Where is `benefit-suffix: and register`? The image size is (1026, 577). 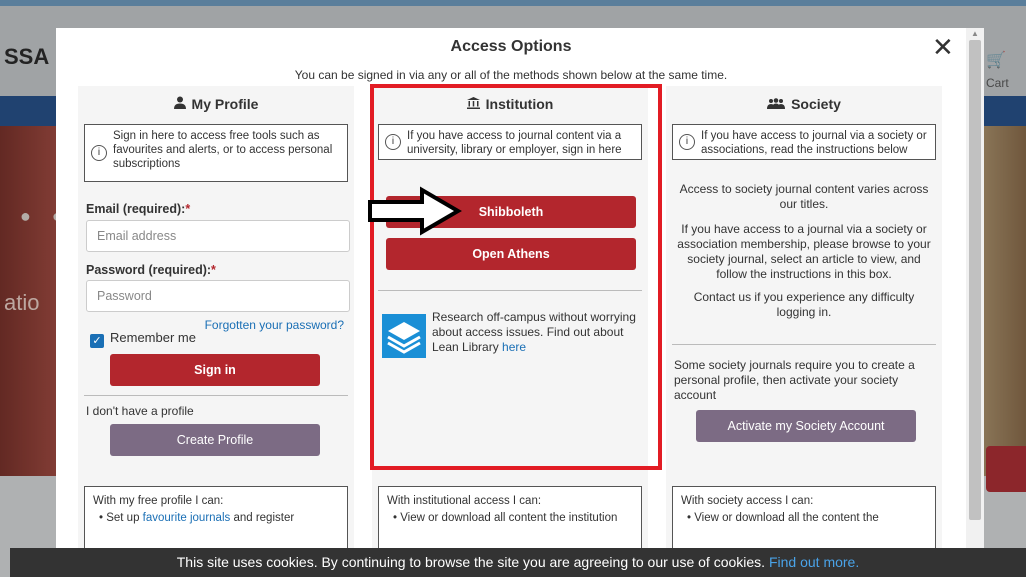 benefit-suffix: and register is located at coordinates (262, 518).